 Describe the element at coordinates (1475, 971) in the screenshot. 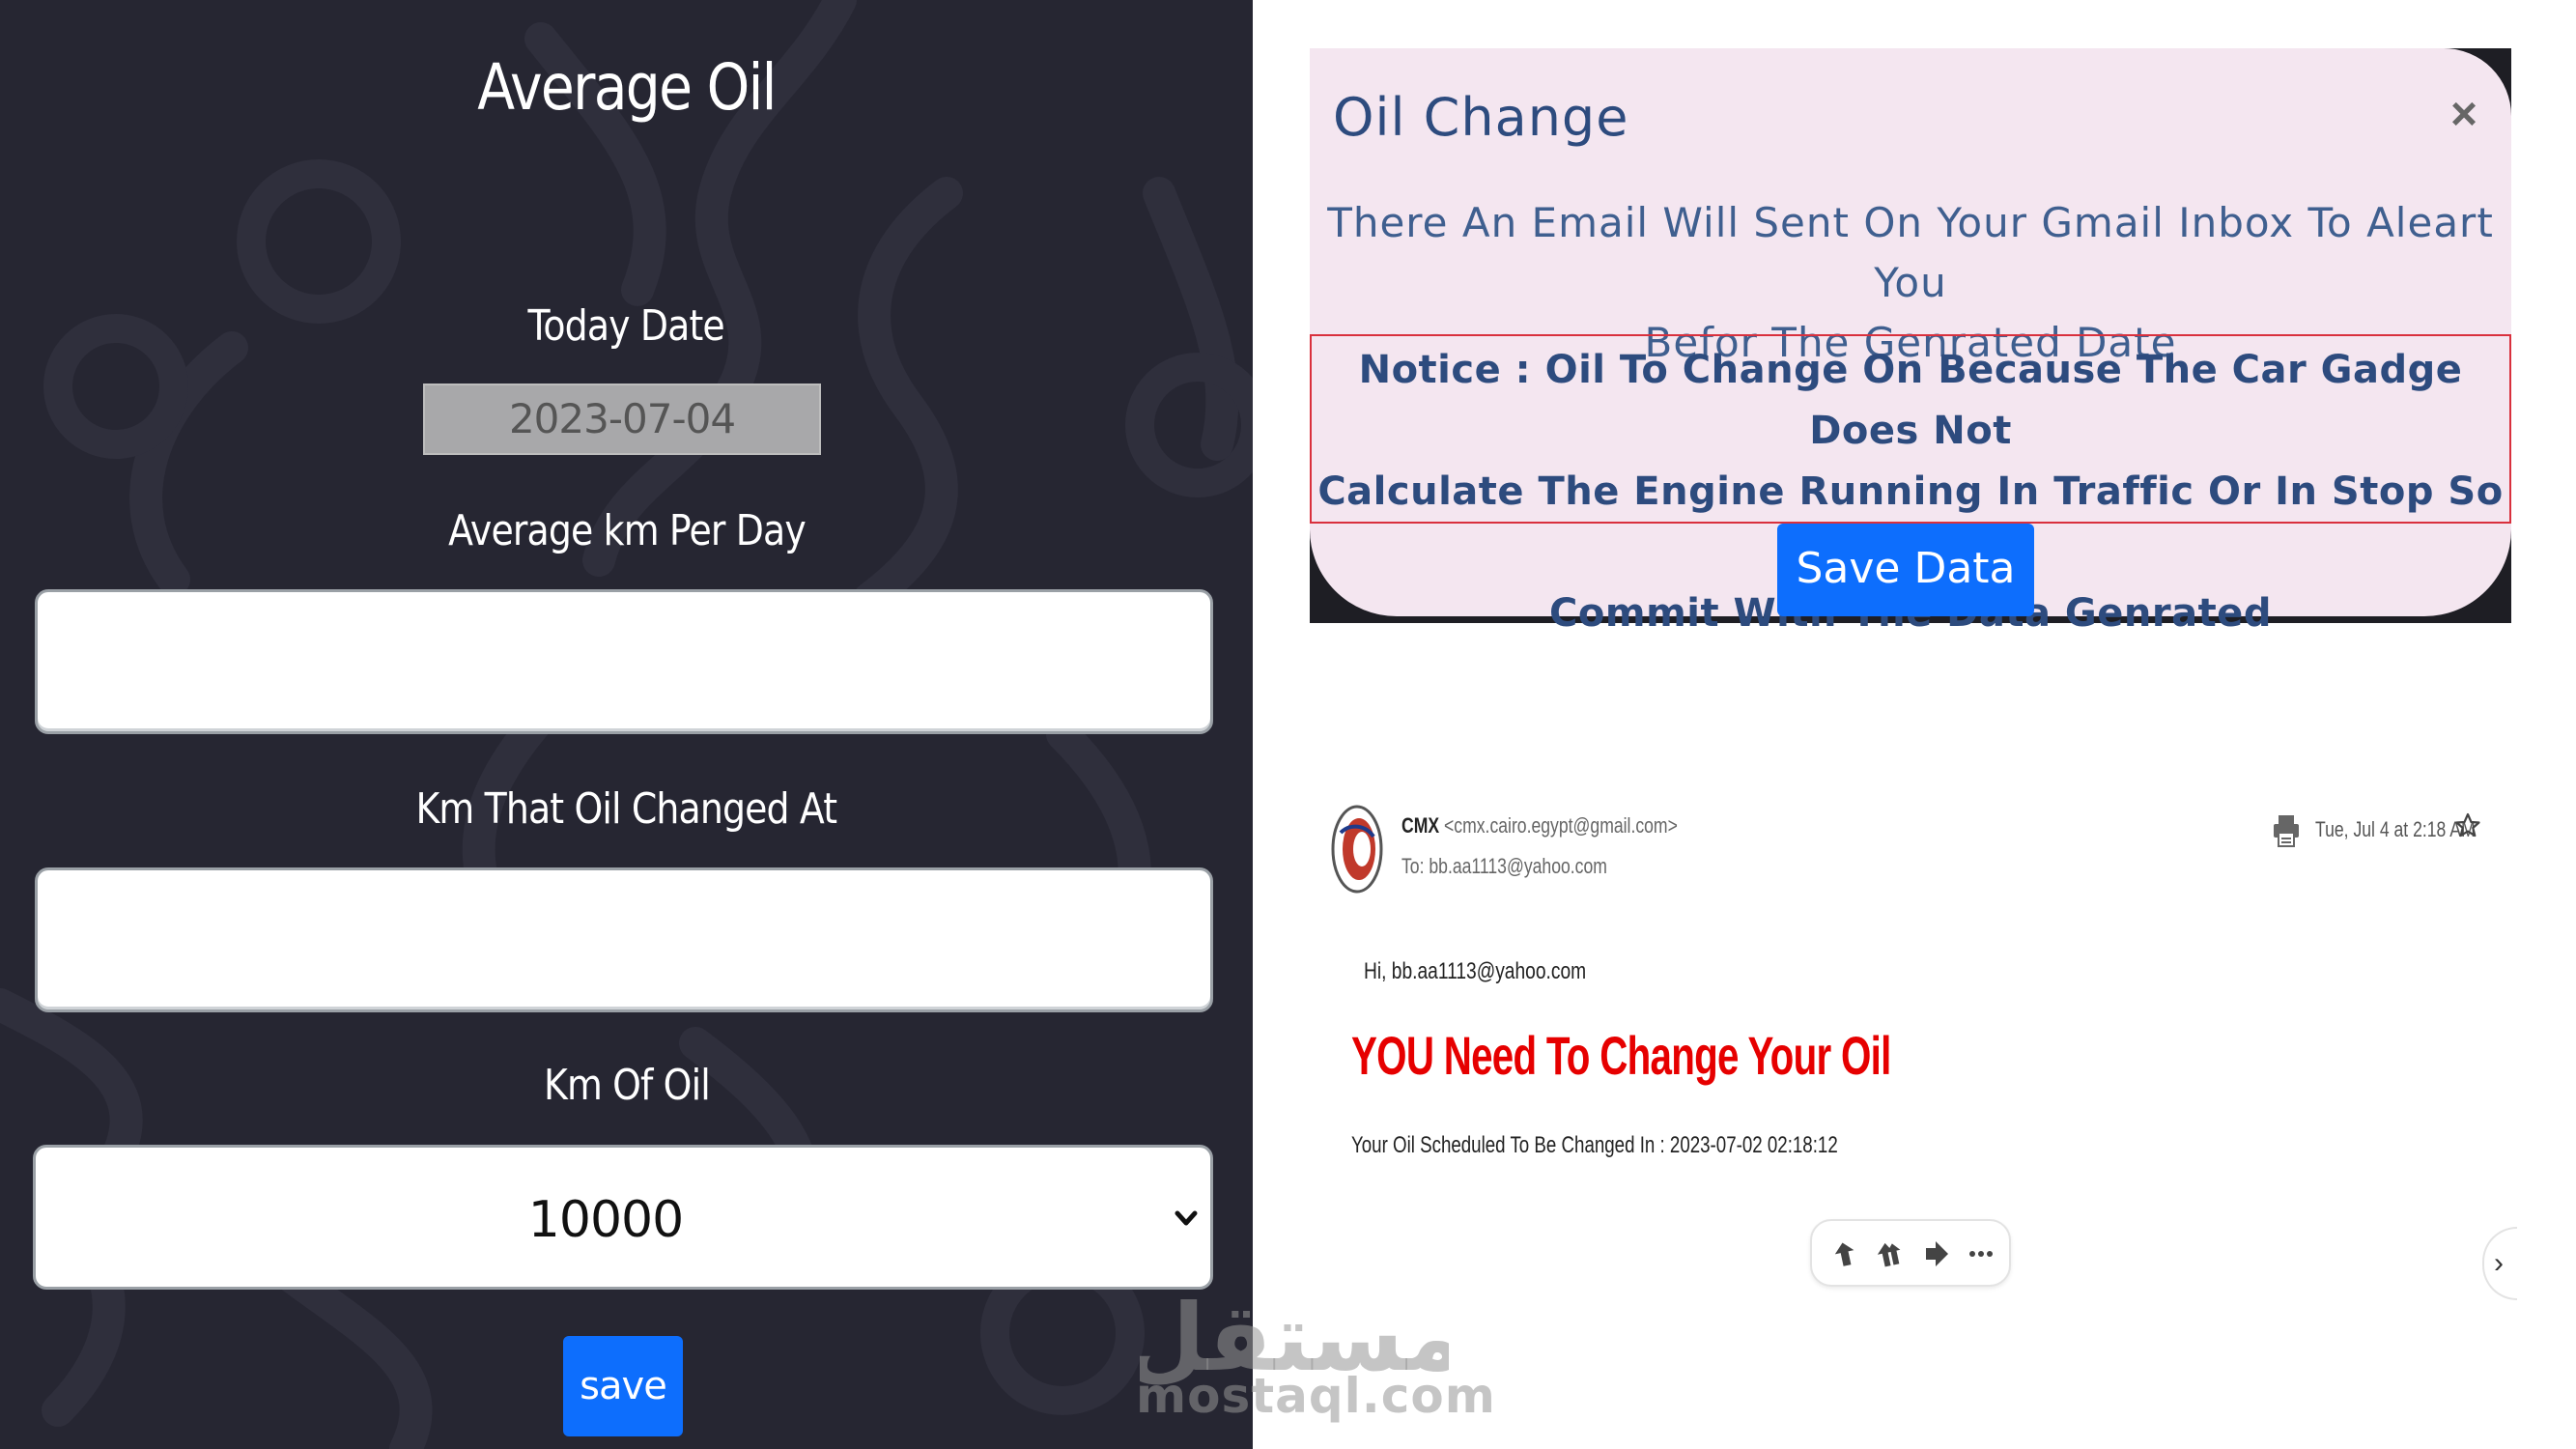

I see `email-greeting: Hi, bb.aa1113@yahoo.com` at that location.